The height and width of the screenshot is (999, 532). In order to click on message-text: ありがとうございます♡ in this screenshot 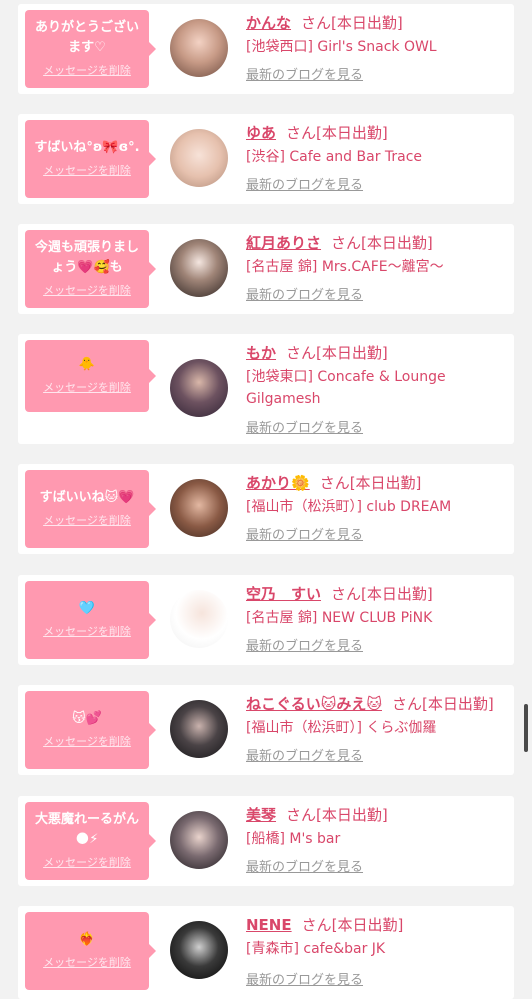, I will do `click(86, 37)`.